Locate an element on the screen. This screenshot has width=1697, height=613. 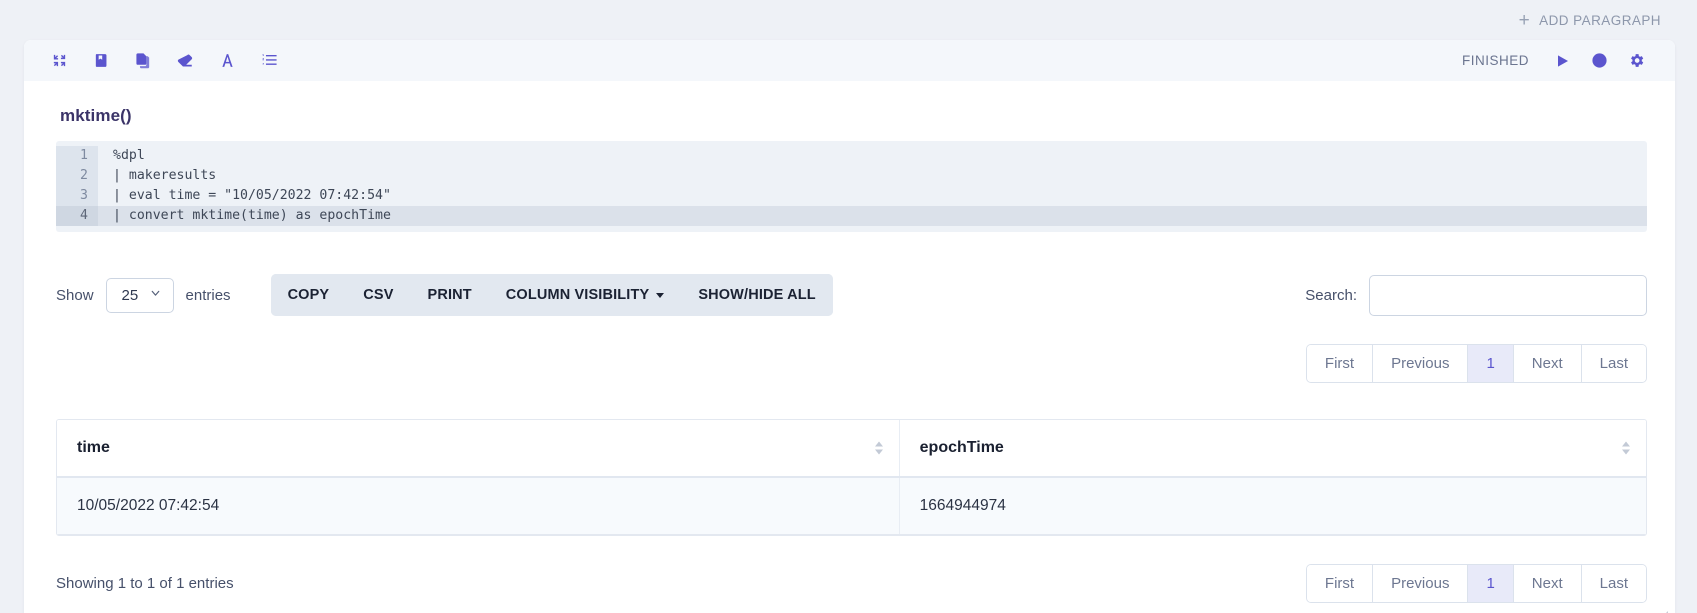
paragraph-status-group: FINISHED is located at coordinates (1554, 61).